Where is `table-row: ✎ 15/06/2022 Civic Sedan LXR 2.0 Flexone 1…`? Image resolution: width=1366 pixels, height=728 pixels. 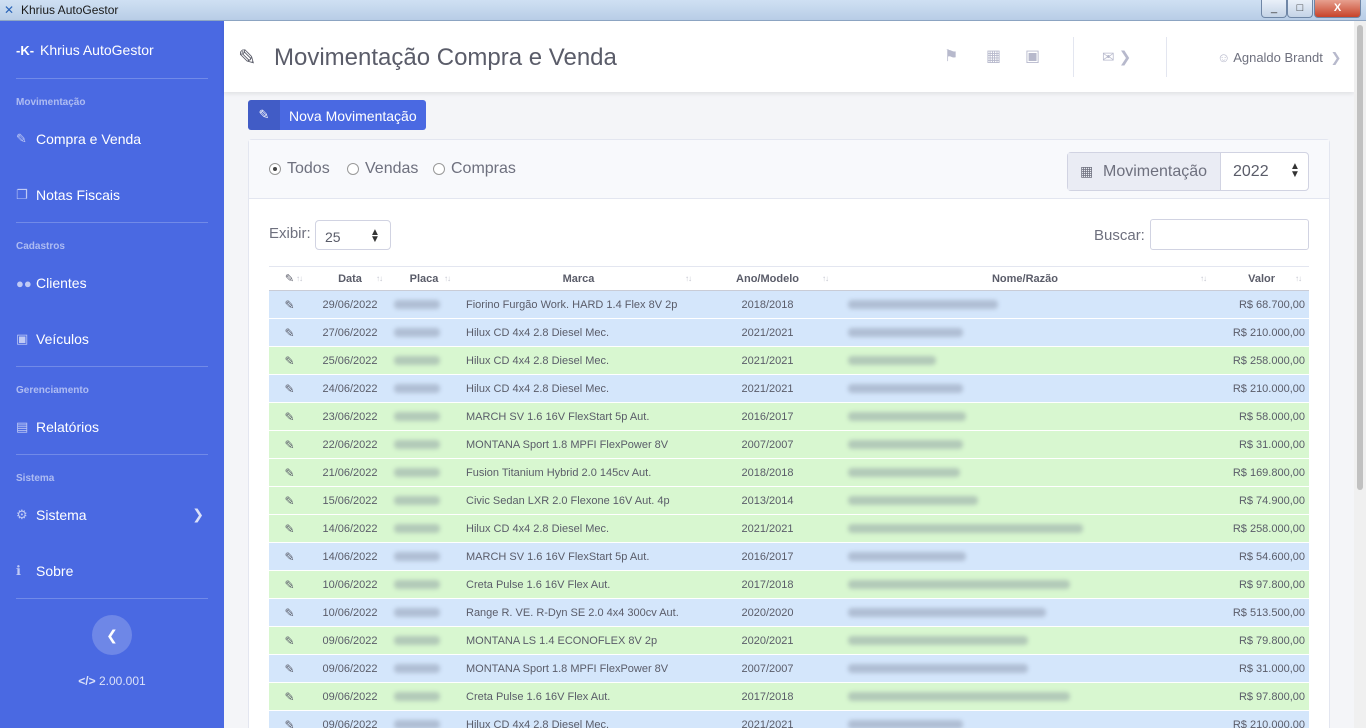
table-row: ✎ 15/06/2022 Civic Sedan LXR 2.0 Flexone 1… is located at coordinates (789, 500).